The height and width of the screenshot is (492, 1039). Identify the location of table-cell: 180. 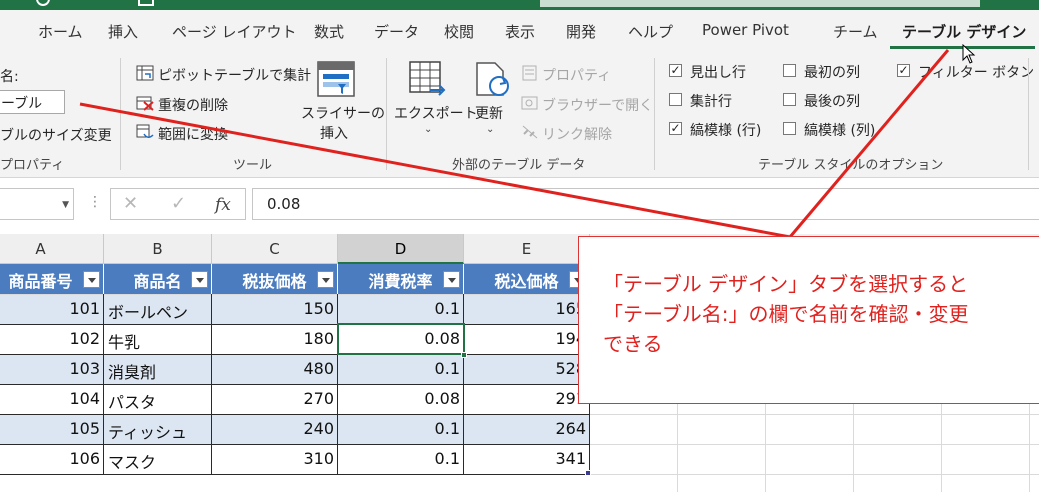
(275, 339).